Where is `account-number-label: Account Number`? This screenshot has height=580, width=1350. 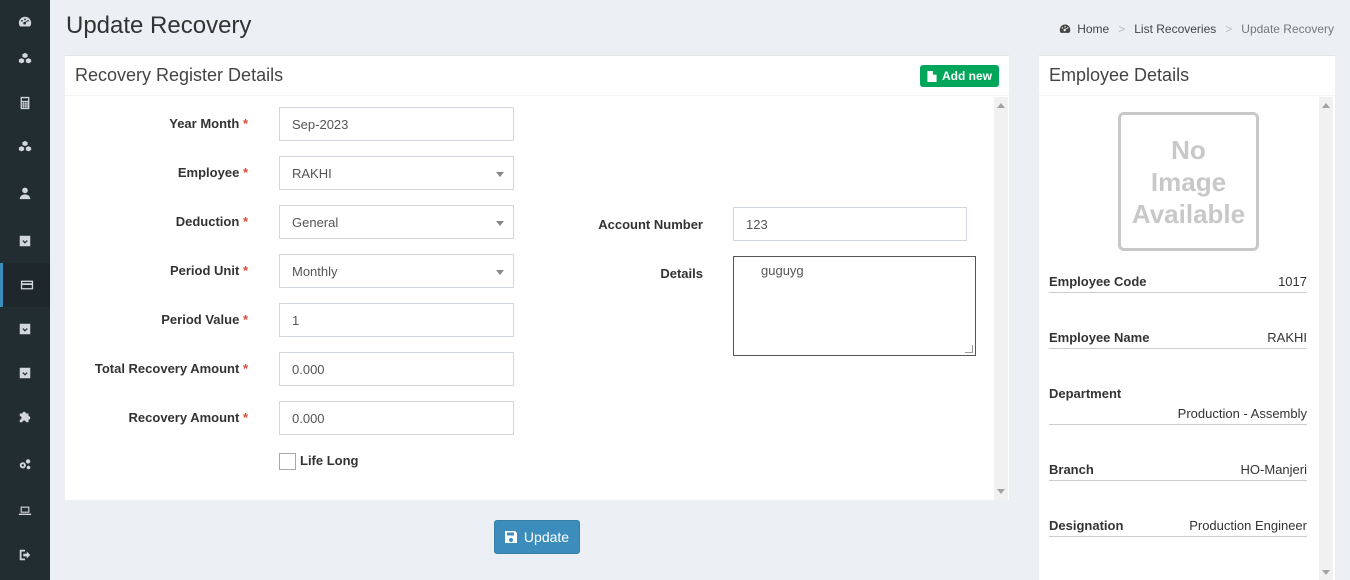 account-number-label: Account Number is located at coordinates (650, 224).